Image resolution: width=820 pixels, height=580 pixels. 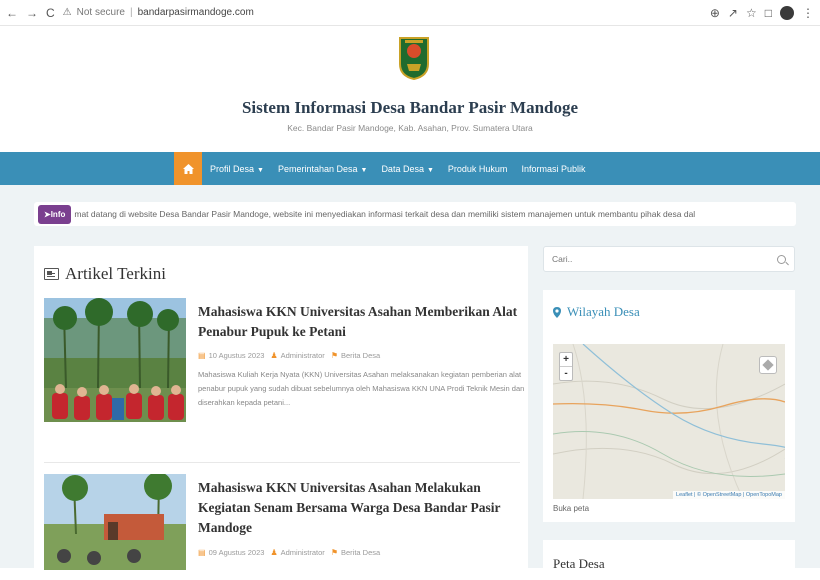 What do you see at coordinates (414, 57) in the screenshot?
I see `site-logo` at bounding box center [414, 57].